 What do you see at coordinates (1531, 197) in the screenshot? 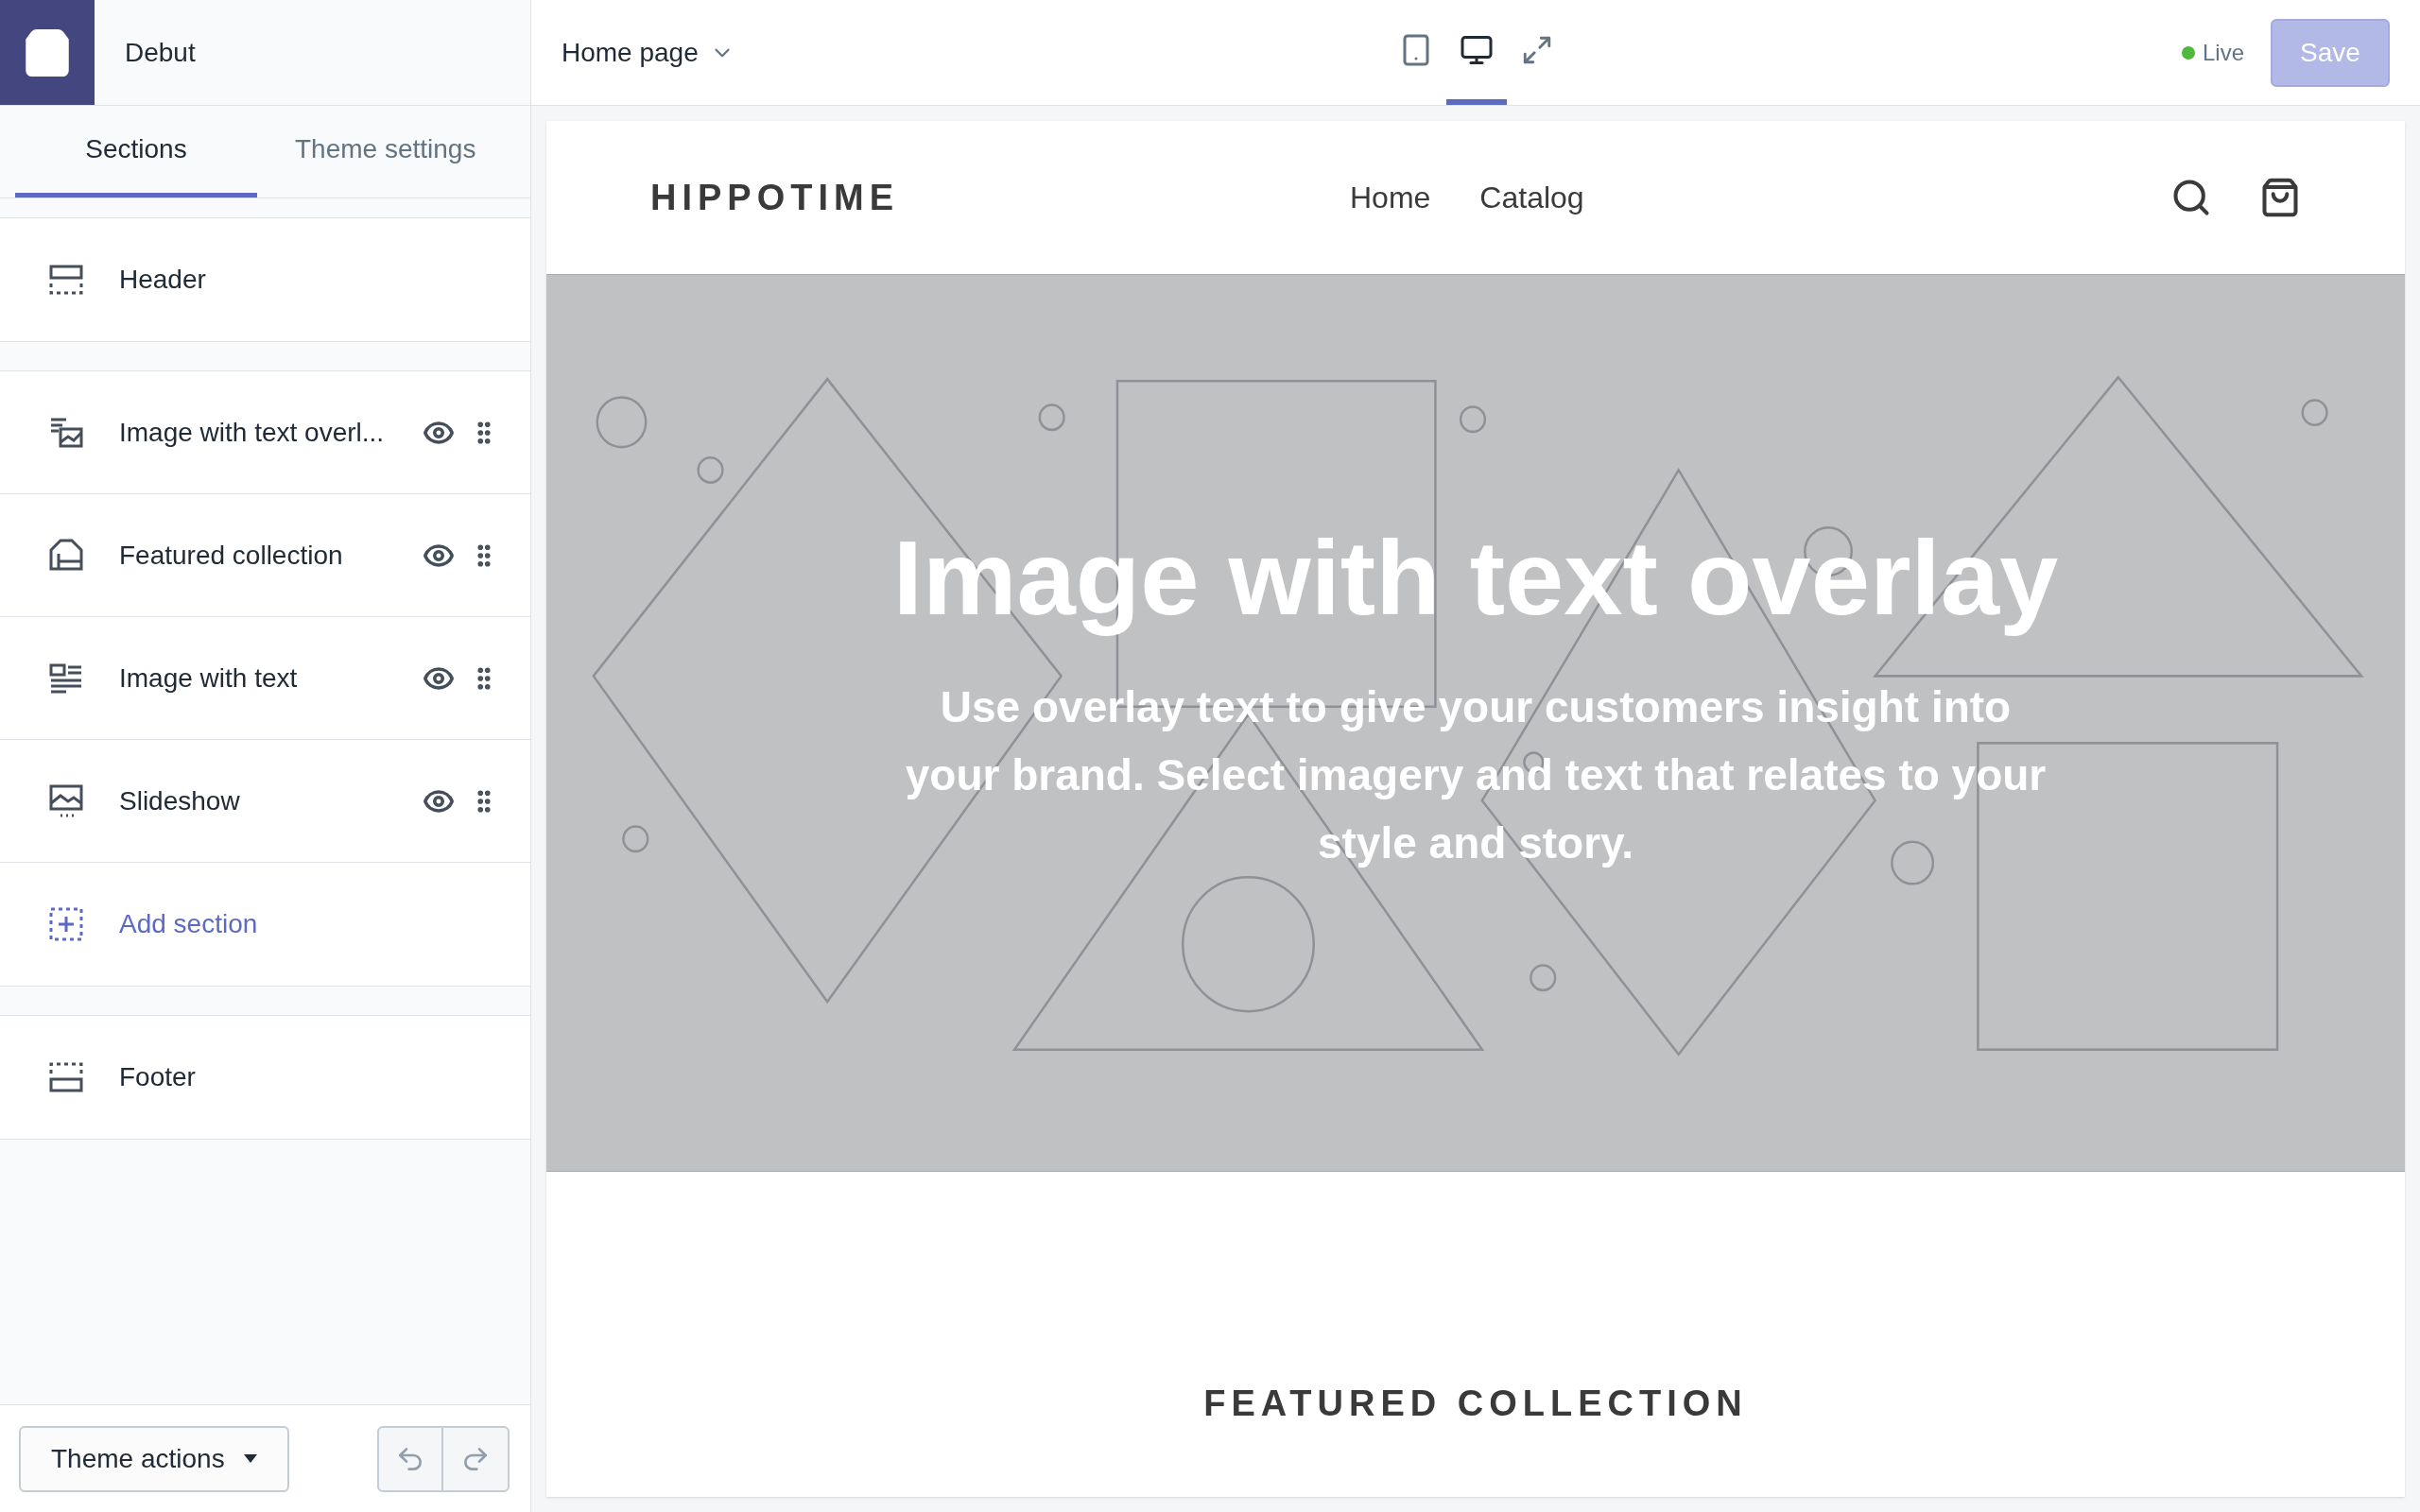
I see `store-nav-link: Catalog` at bounding box center [1531, 197].